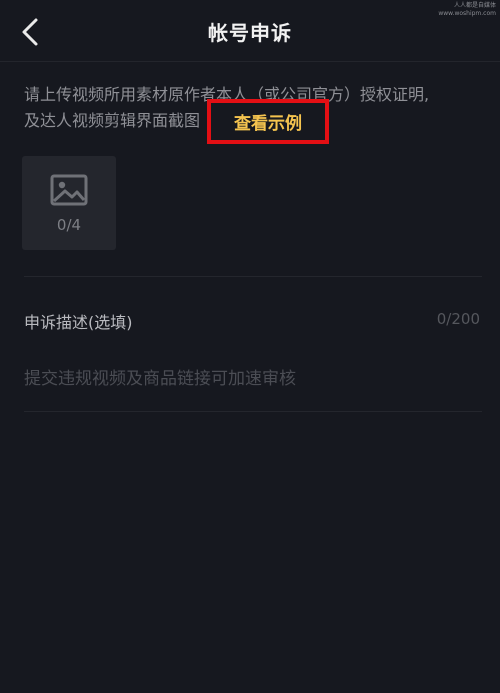  Describe the element at coordinates (69, 190) in the screenshot. I see `image-icon` at that location.